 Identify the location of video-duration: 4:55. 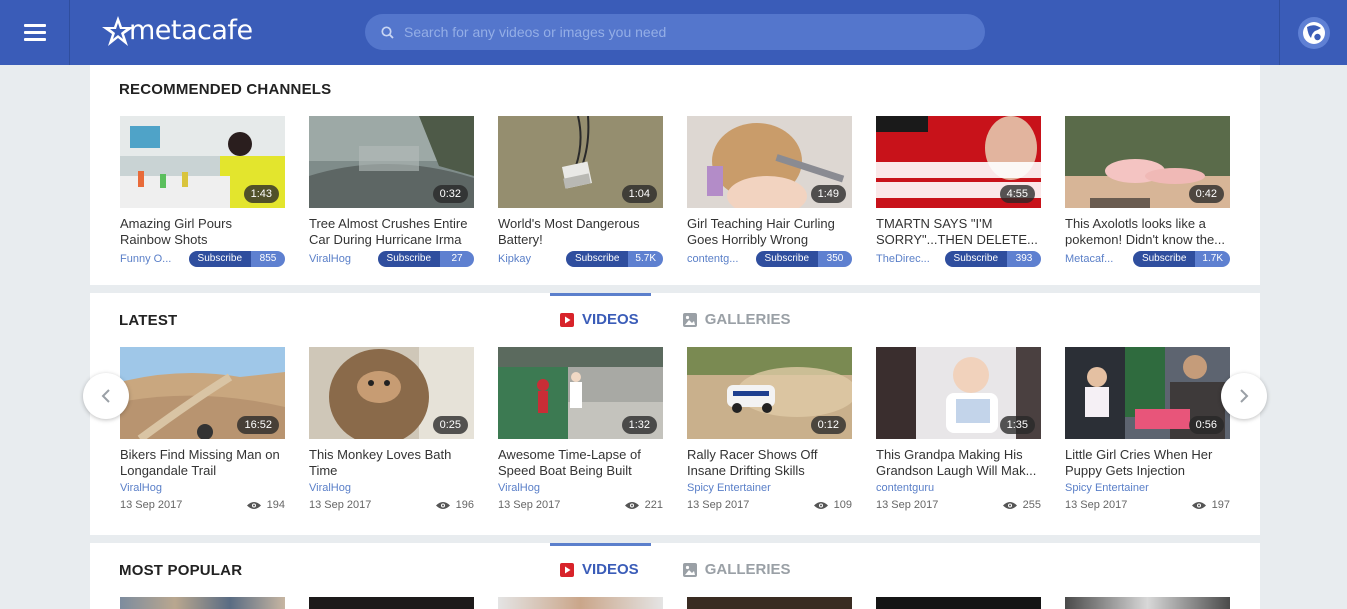
(1017, 194).